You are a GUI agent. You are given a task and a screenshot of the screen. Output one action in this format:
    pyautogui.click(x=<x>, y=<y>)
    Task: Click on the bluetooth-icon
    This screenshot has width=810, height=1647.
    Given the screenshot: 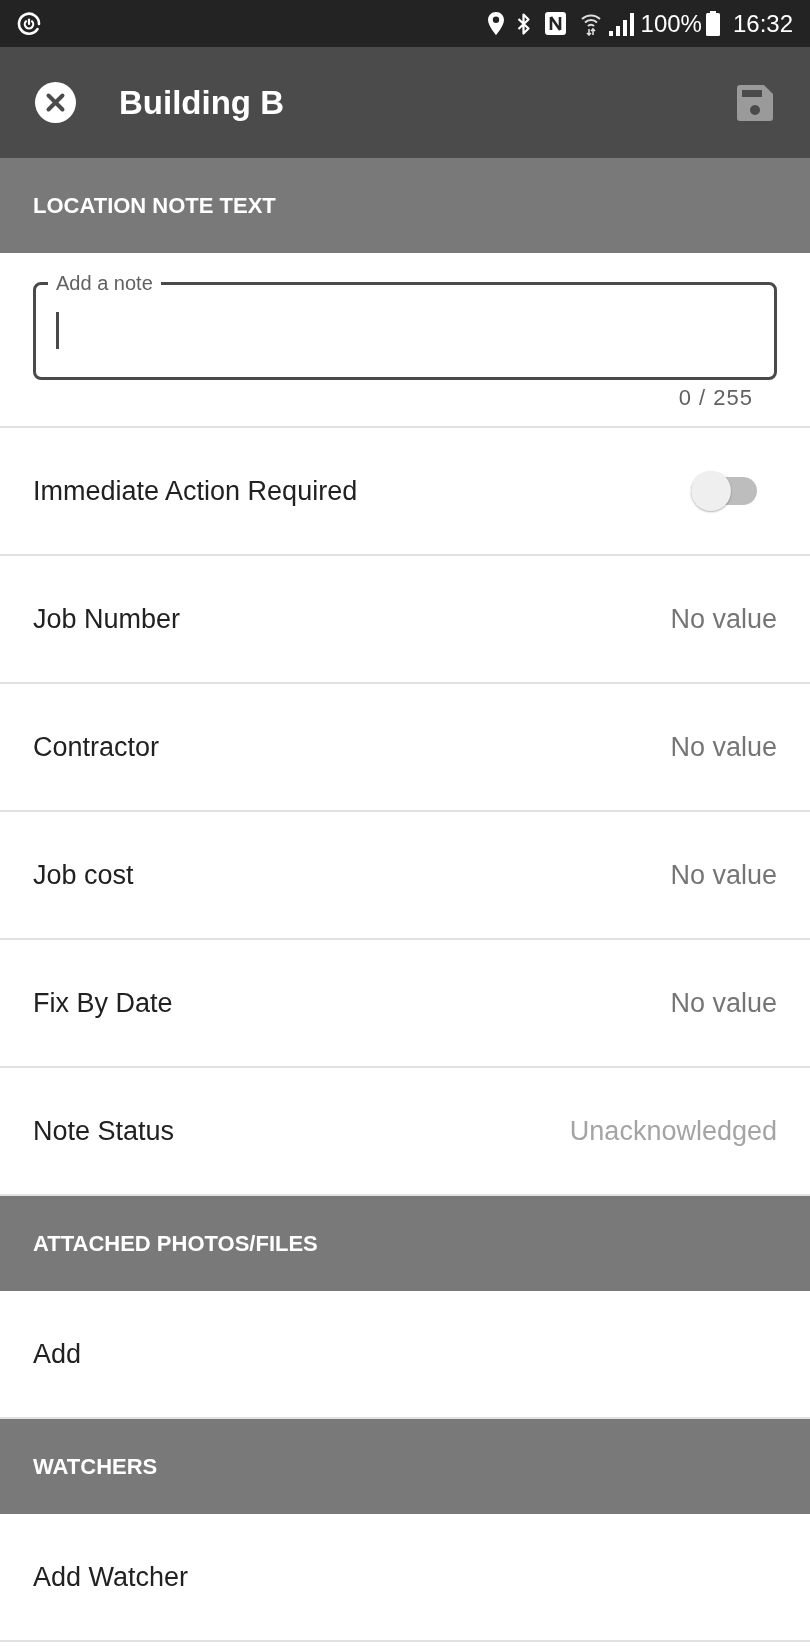 What is the action you would take?
    pyautogui.click(x=523, y=23)
    